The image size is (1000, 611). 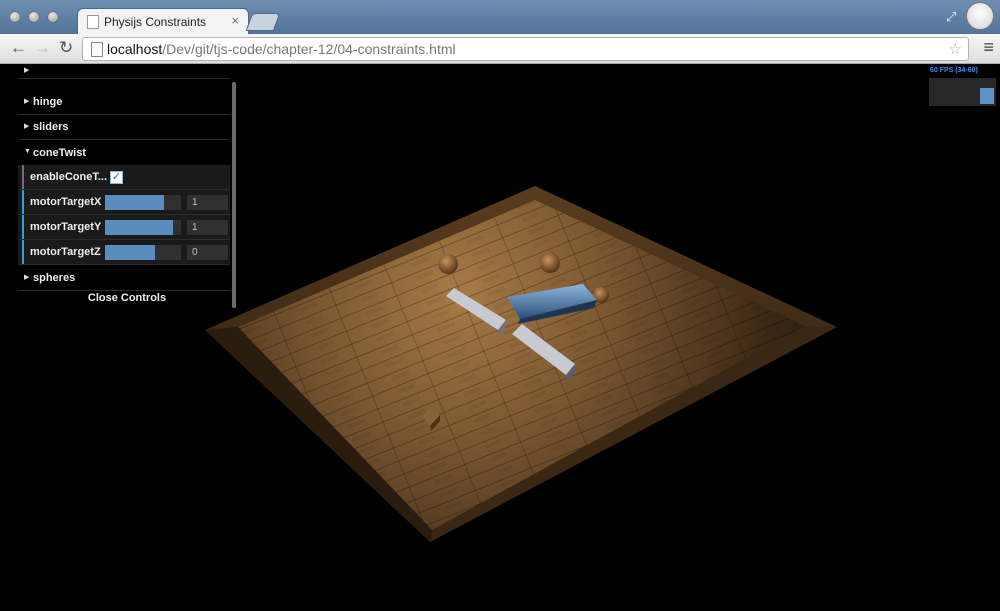 What do you see at coordinates (124, 177) in the screenshot?
I see `control-enable-cone-twist: enableConeT... ✓` at bounding box center [124, 177].